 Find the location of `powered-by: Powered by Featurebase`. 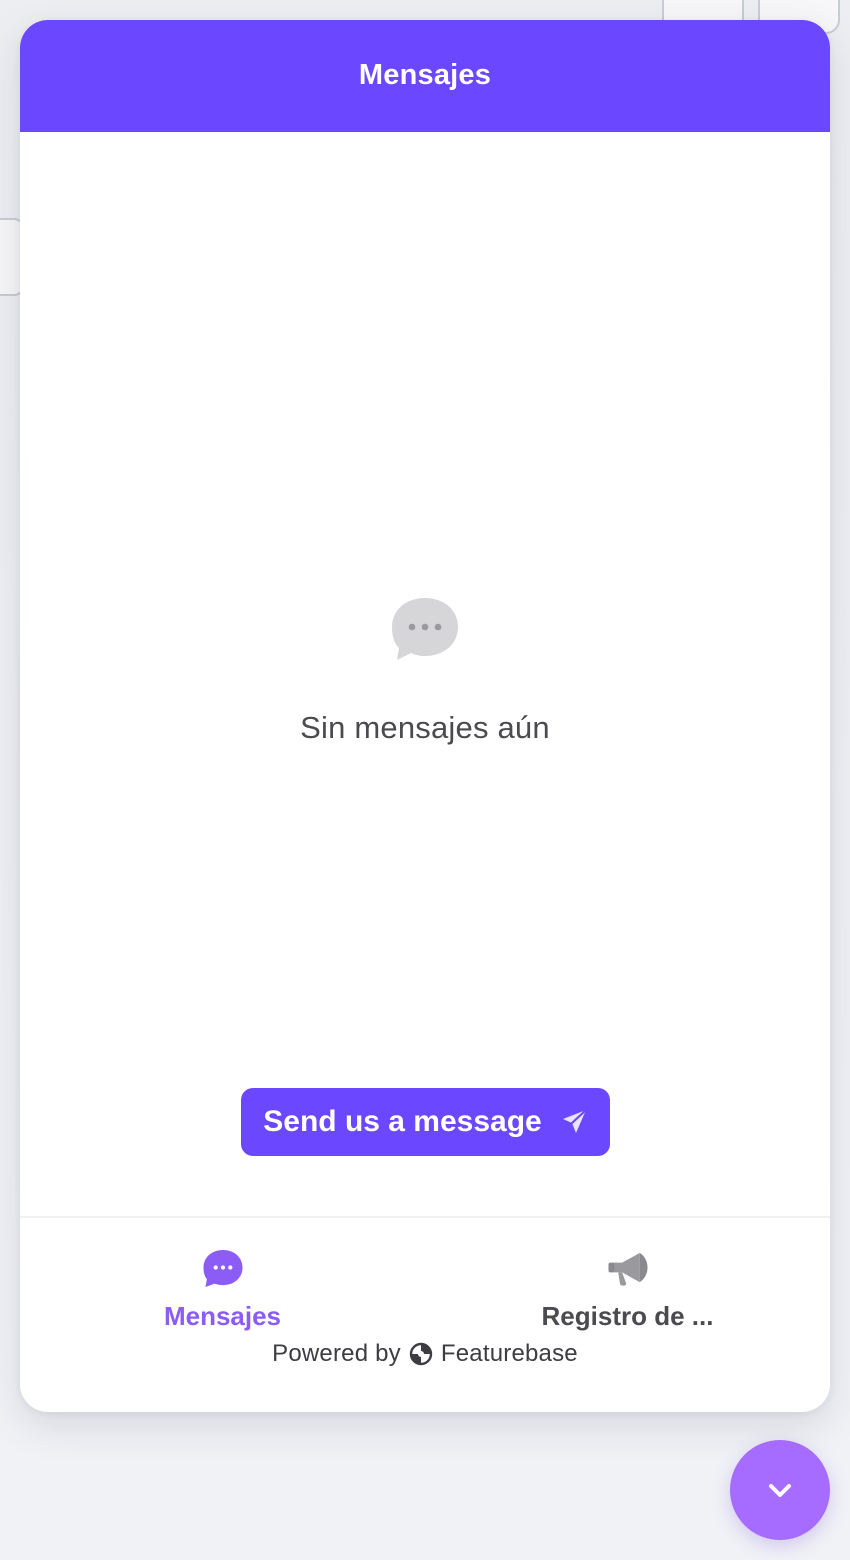

powered-by: Powered by Featurebase is located at coordinates (425, 1354).